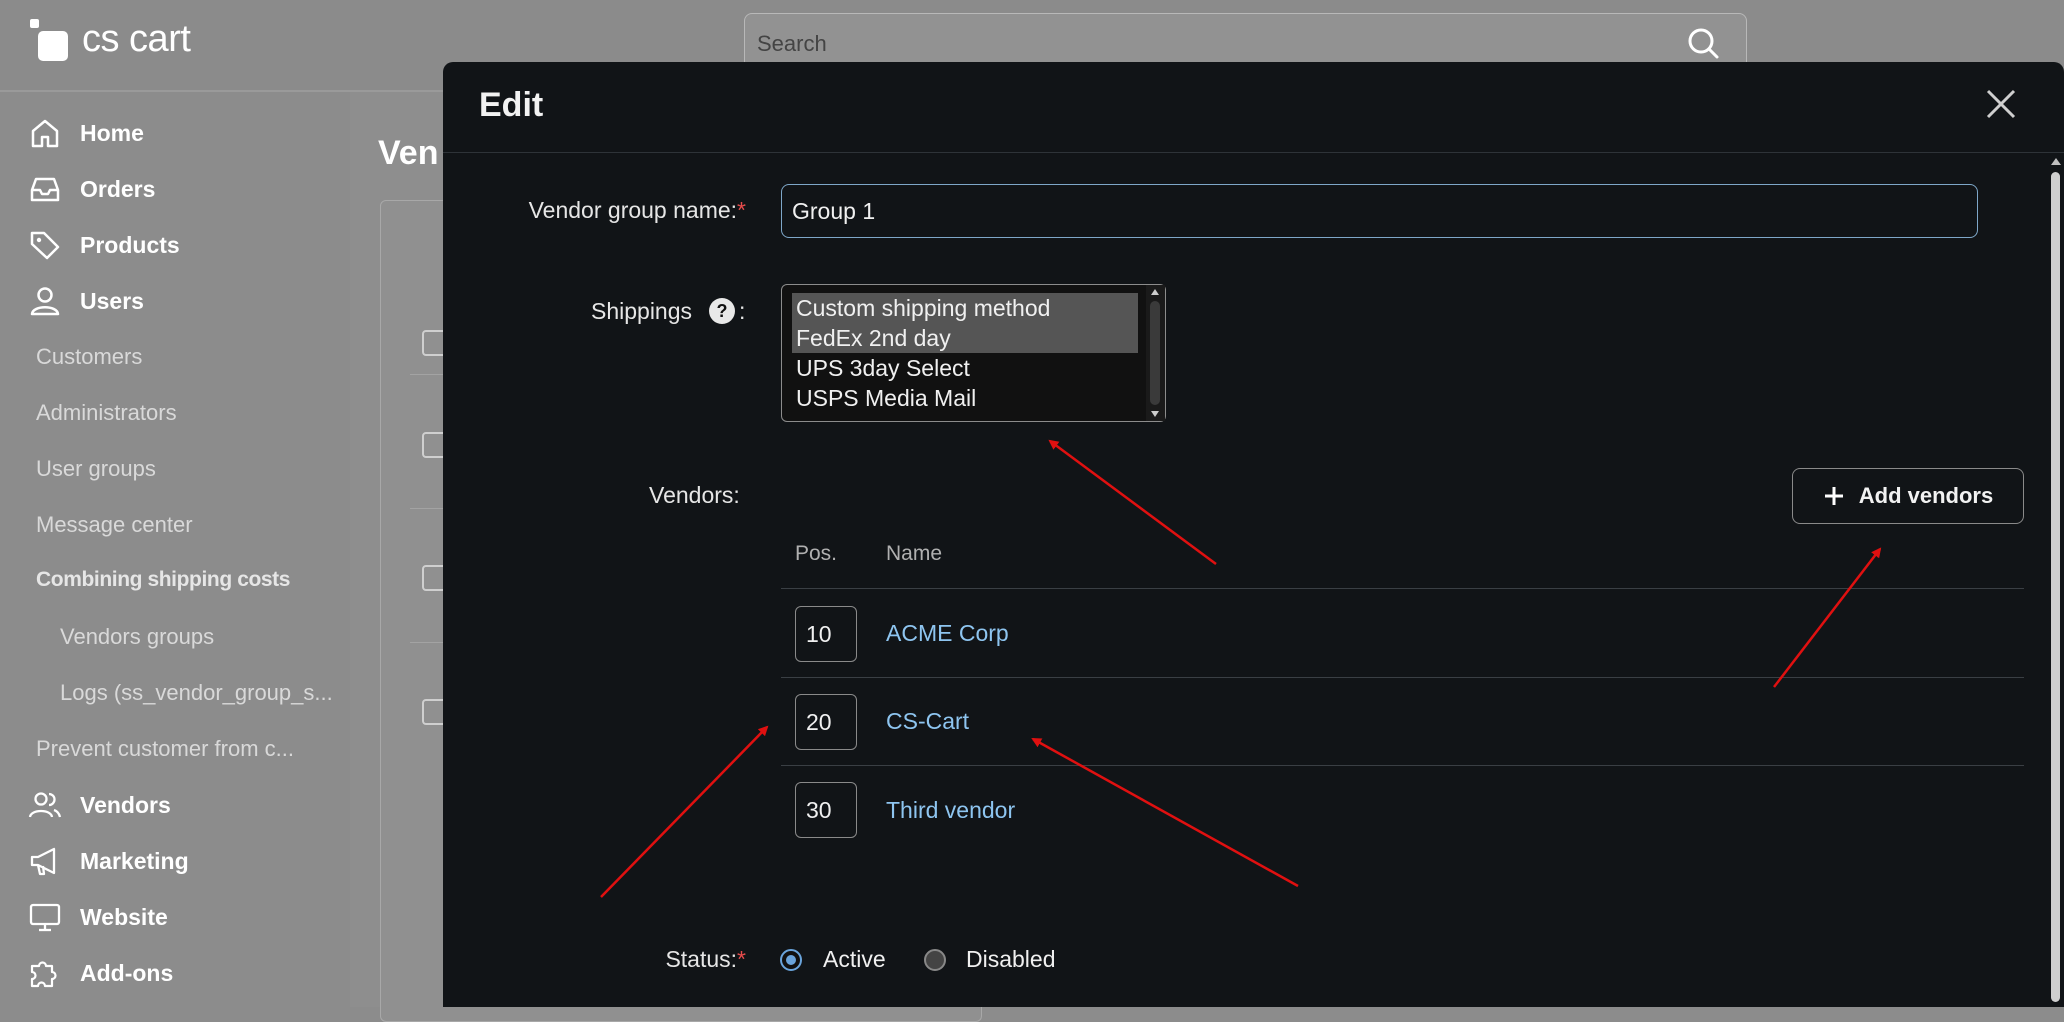 This screenshot has width=2064, height=1022. What do you see at coordinates (701, 959) in the screenshot?
I see `status-label-text: Status:` at bounding box center [701, 959].